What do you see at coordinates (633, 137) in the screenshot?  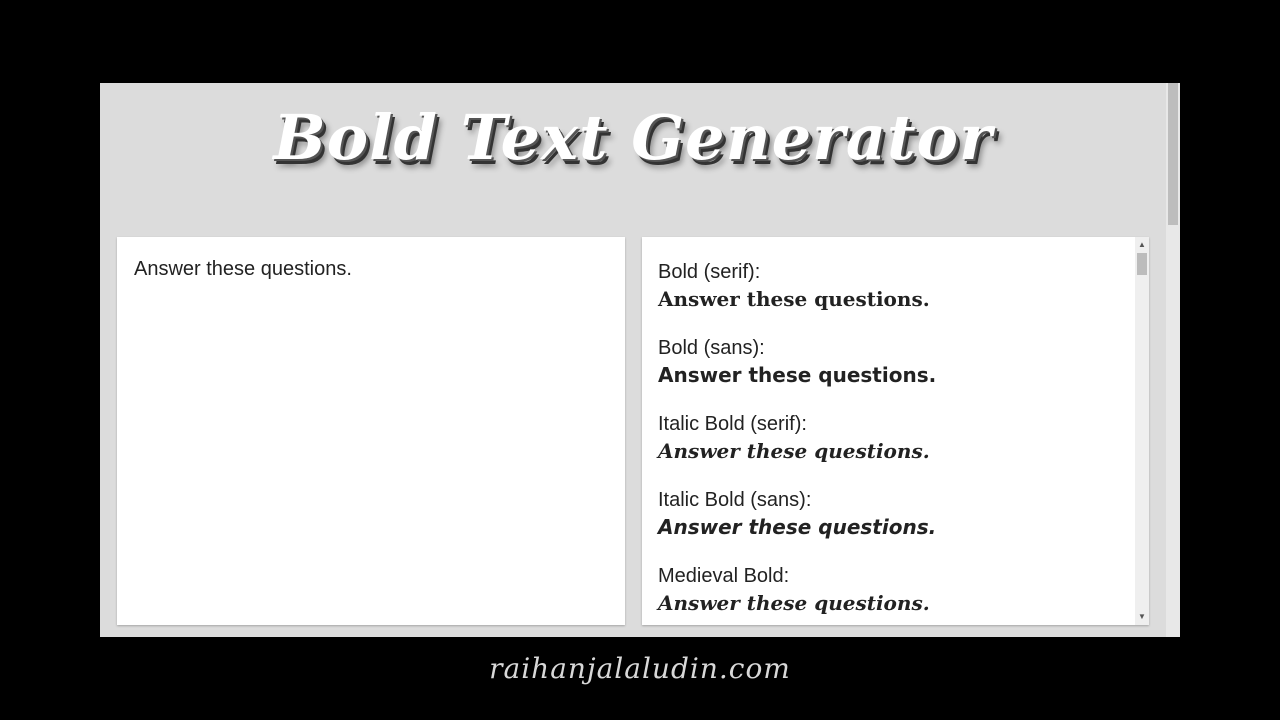 I see `page-title: Bold Text Generator` at bounding box center [633, 137].